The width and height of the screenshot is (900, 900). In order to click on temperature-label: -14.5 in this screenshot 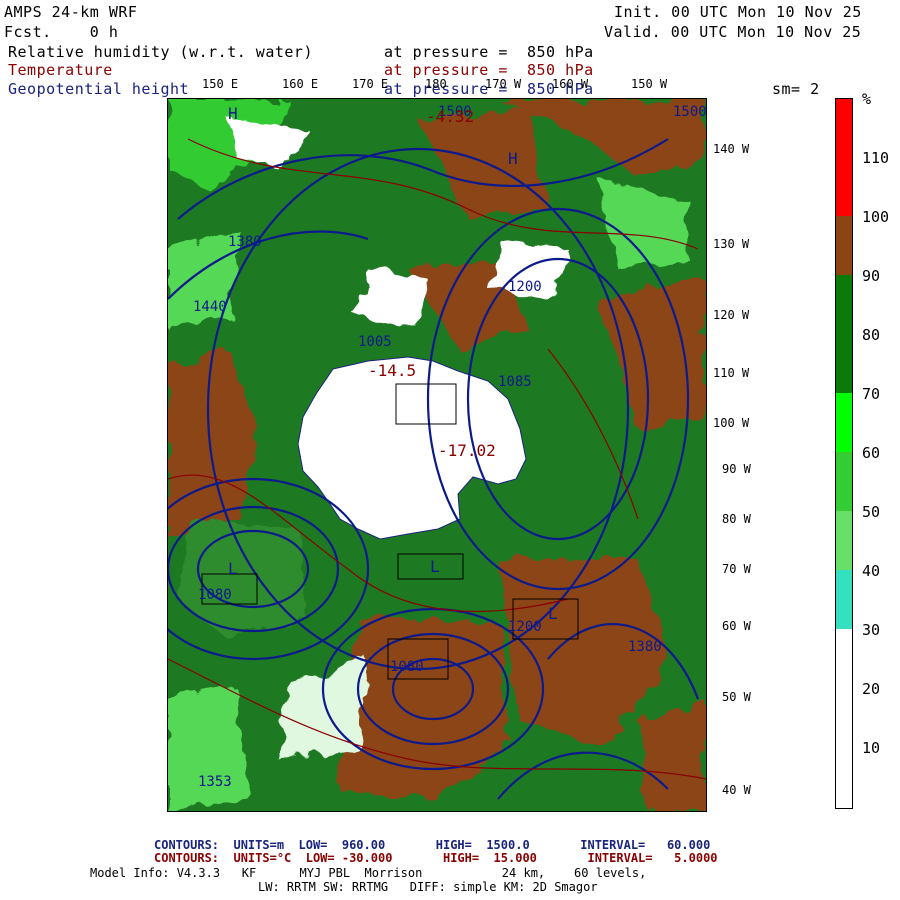, I will do `click(392, 370)`.